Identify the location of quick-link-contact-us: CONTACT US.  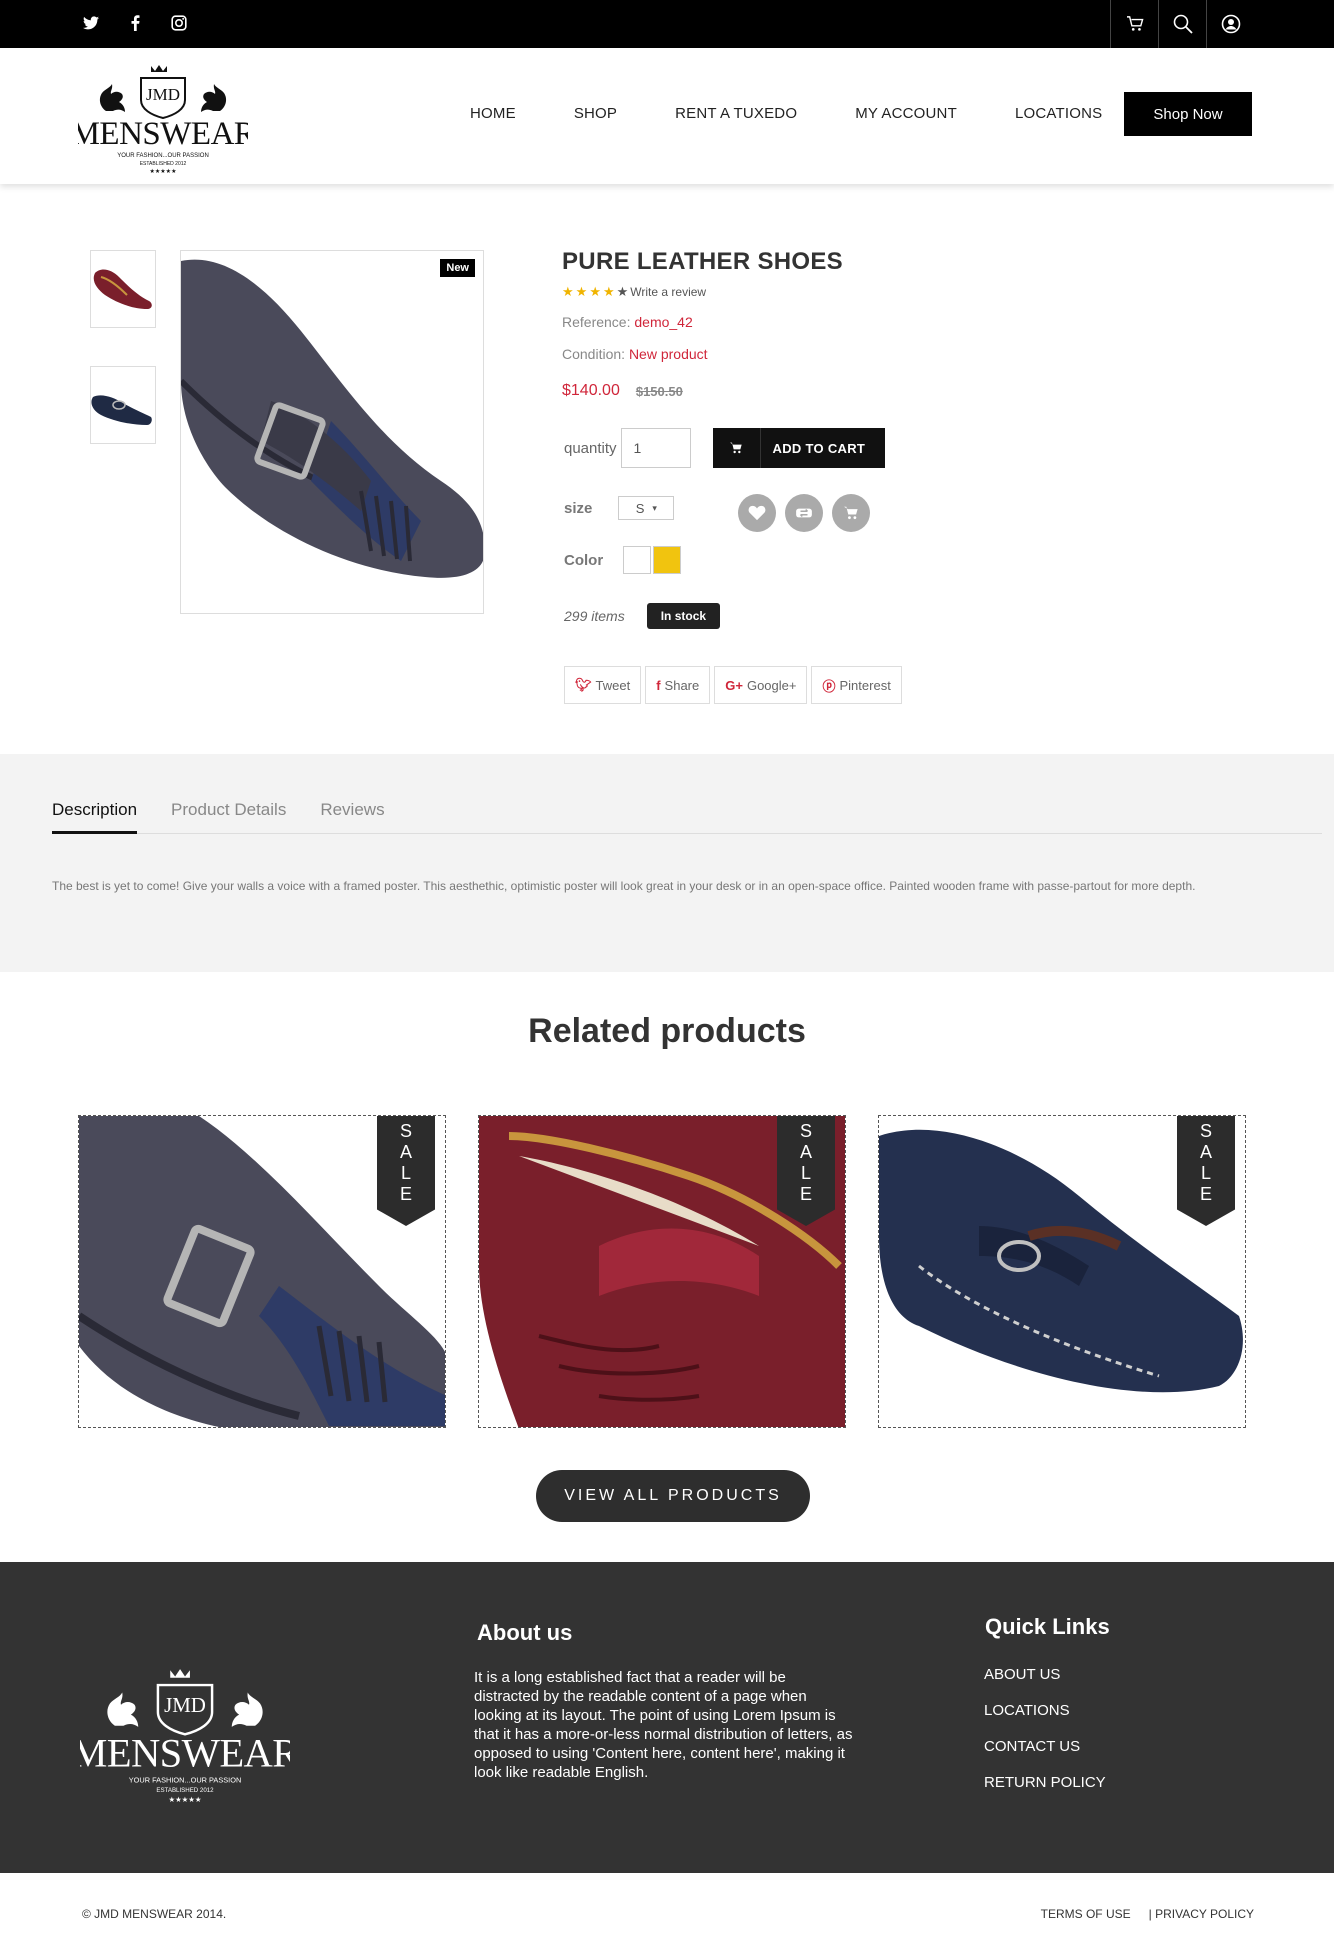
(1045, 1746).